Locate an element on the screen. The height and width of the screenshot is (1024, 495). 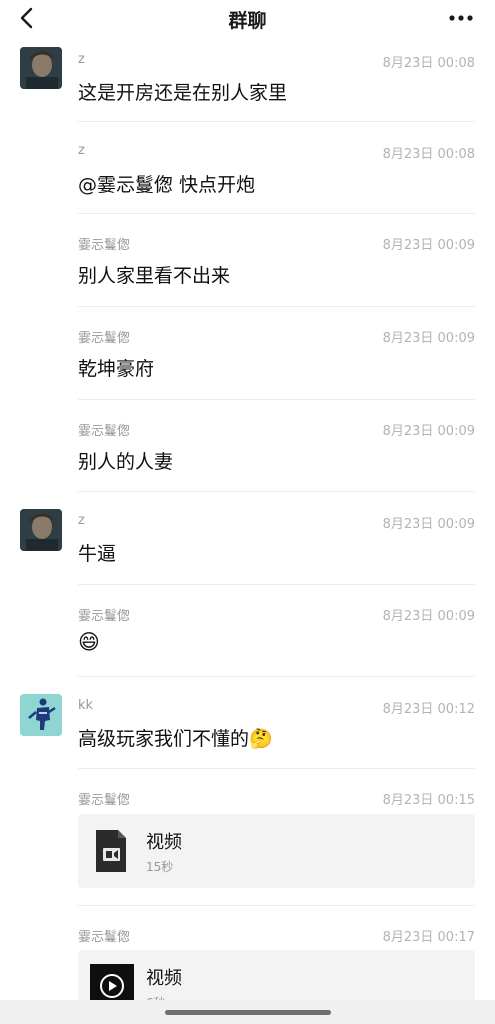
home-indicator is located at coordinates (247, 1012).